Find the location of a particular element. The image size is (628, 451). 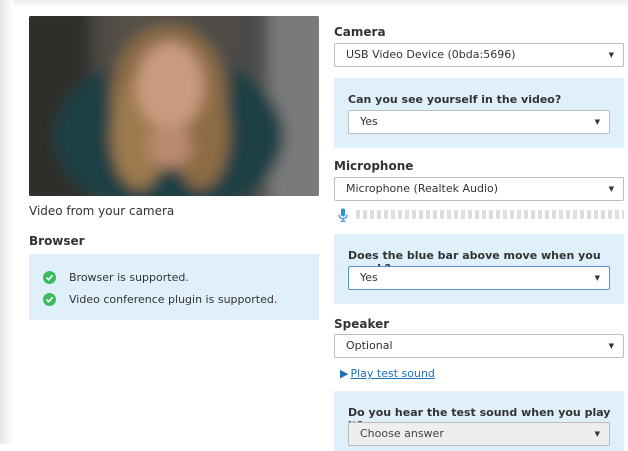

speaker-select: Optional ▼ is located at coordinates (479, 346).